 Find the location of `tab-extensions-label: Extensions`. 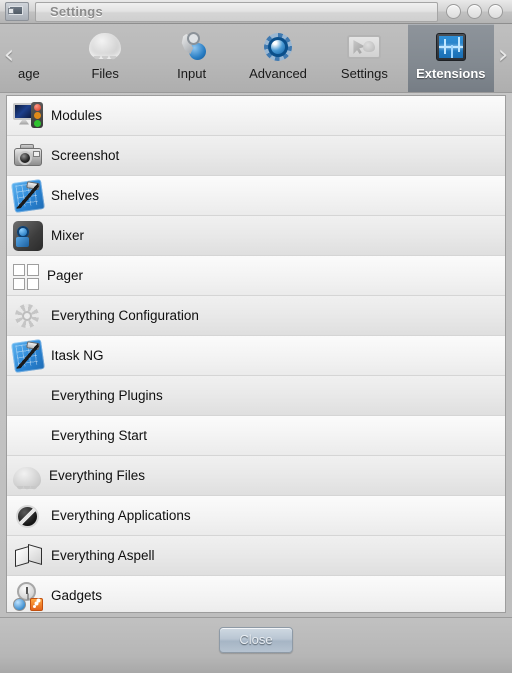

tab-extensions-label: Extensions is located at coordinates (451, 73).